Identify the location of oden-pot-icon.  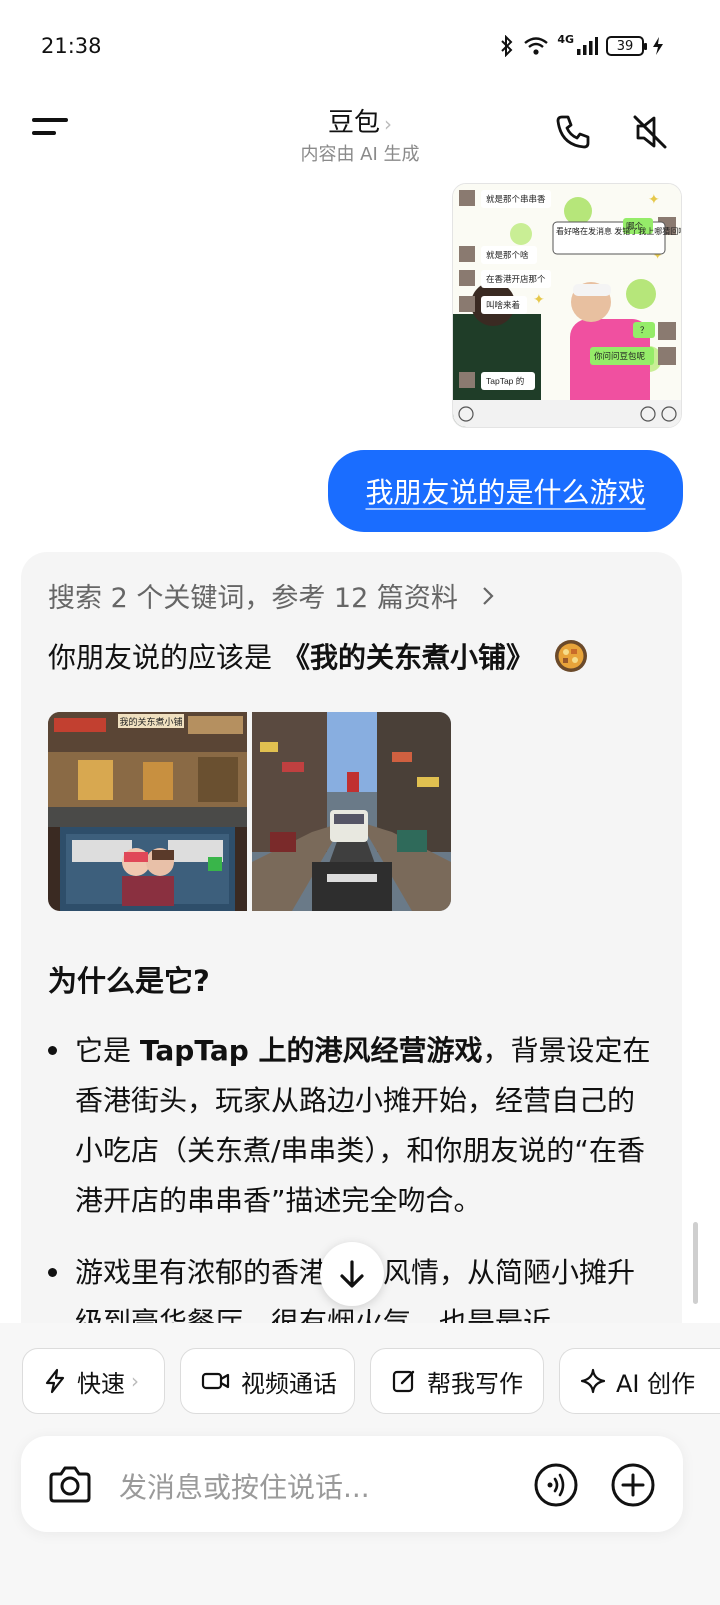
(571, 656).